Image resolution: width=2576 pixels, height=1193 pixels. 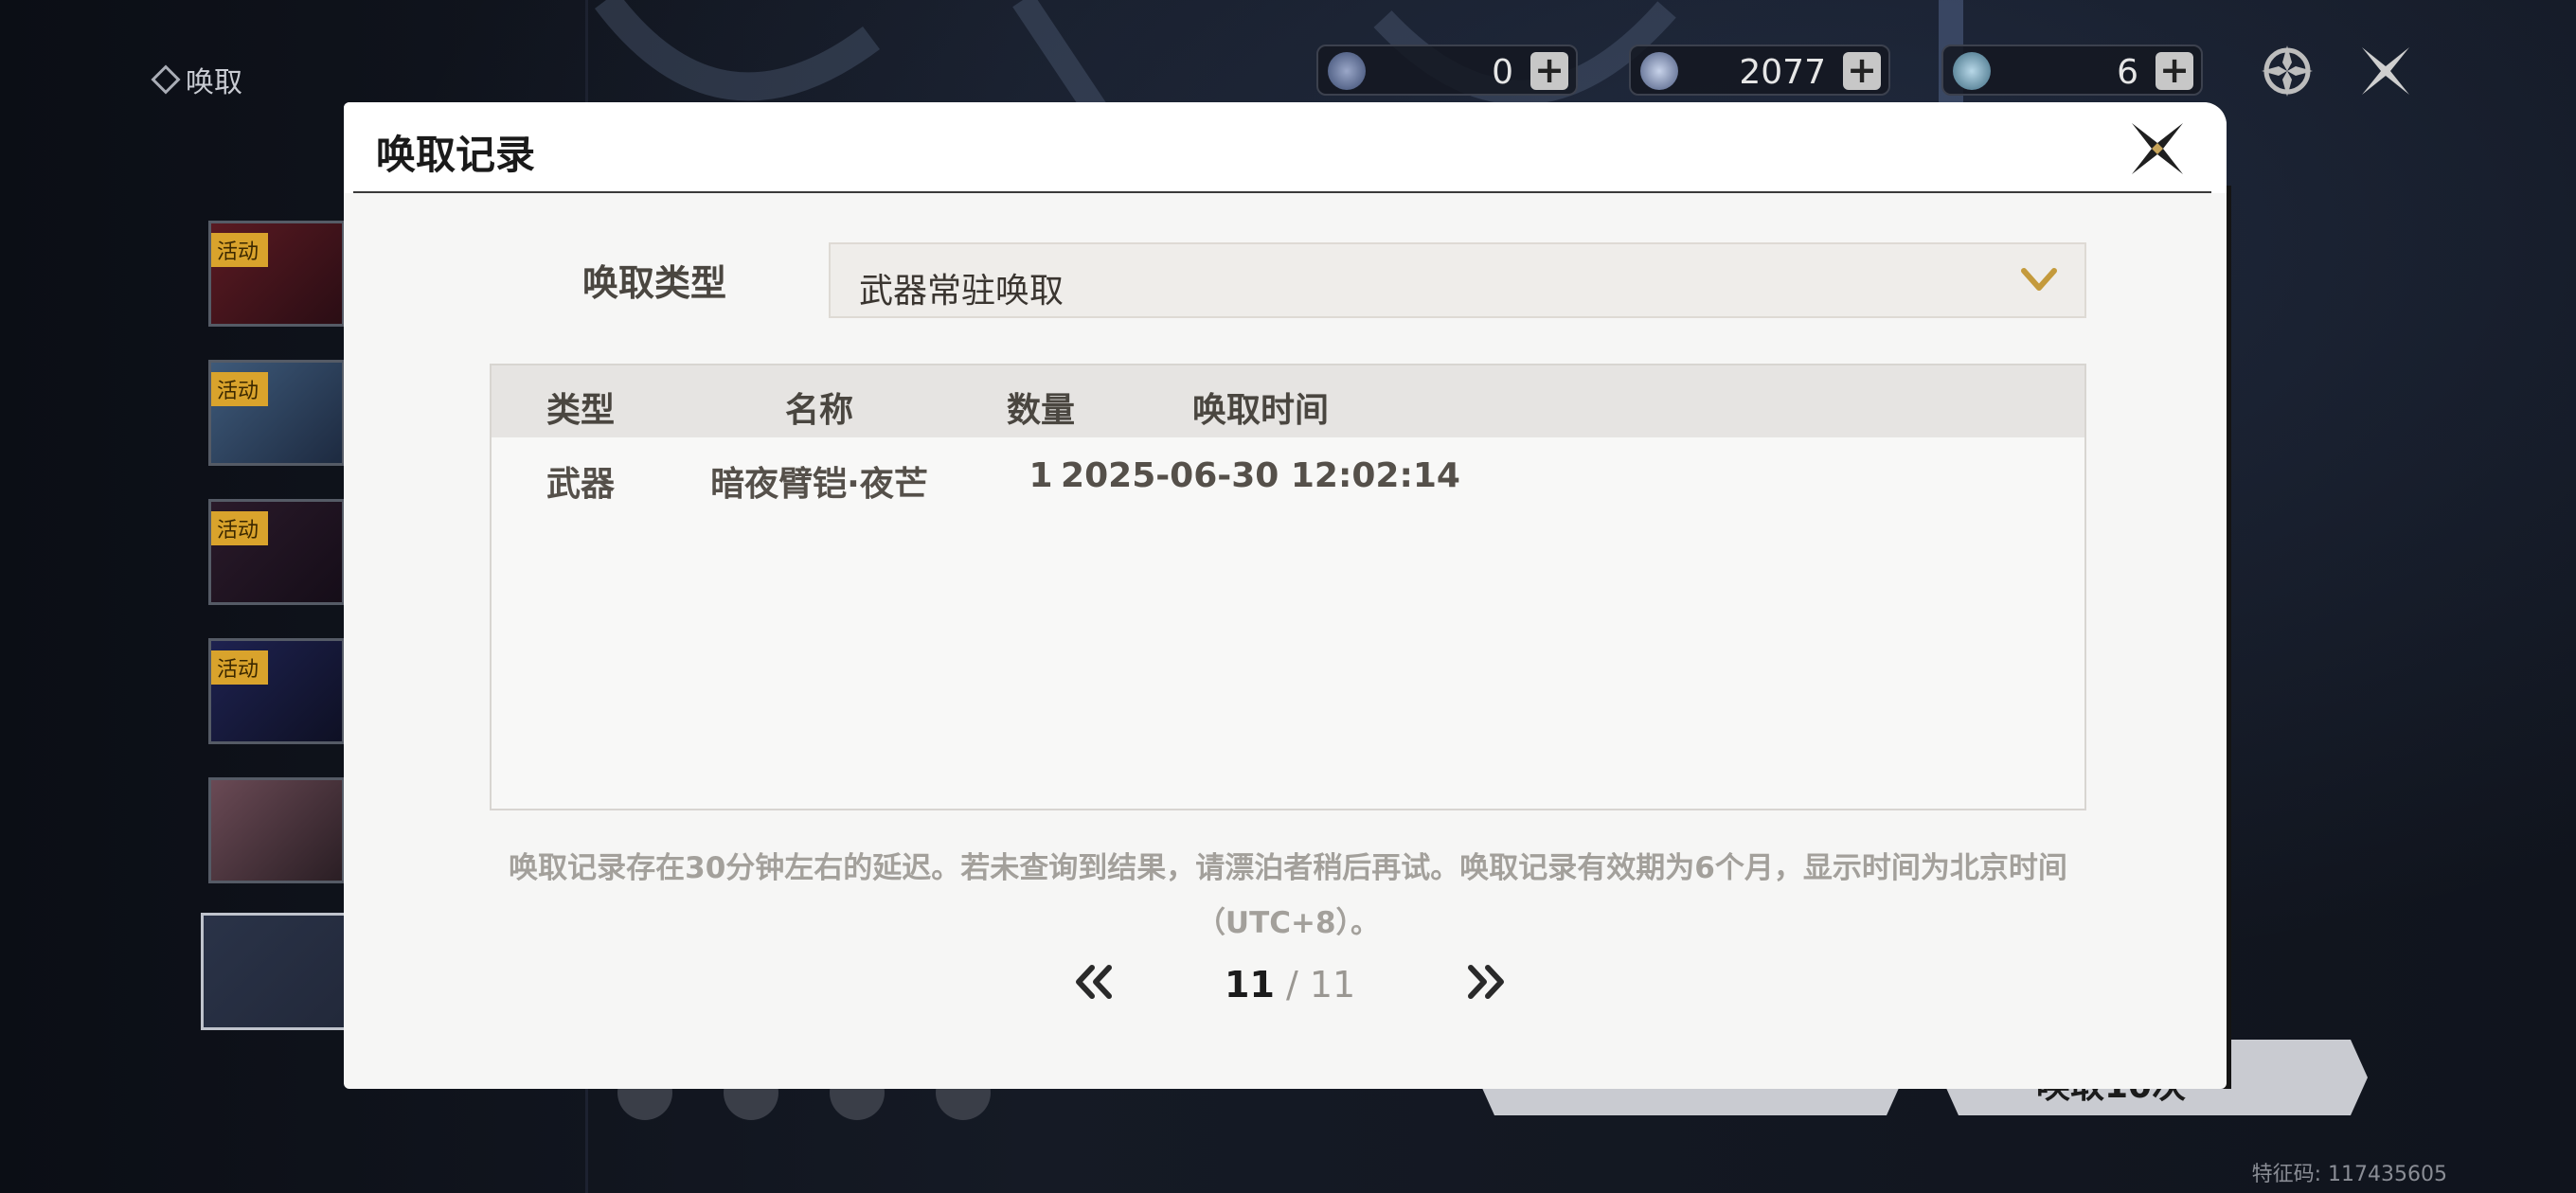 I want to click on gacha-title: 唤取, so click(x=214, y=82).